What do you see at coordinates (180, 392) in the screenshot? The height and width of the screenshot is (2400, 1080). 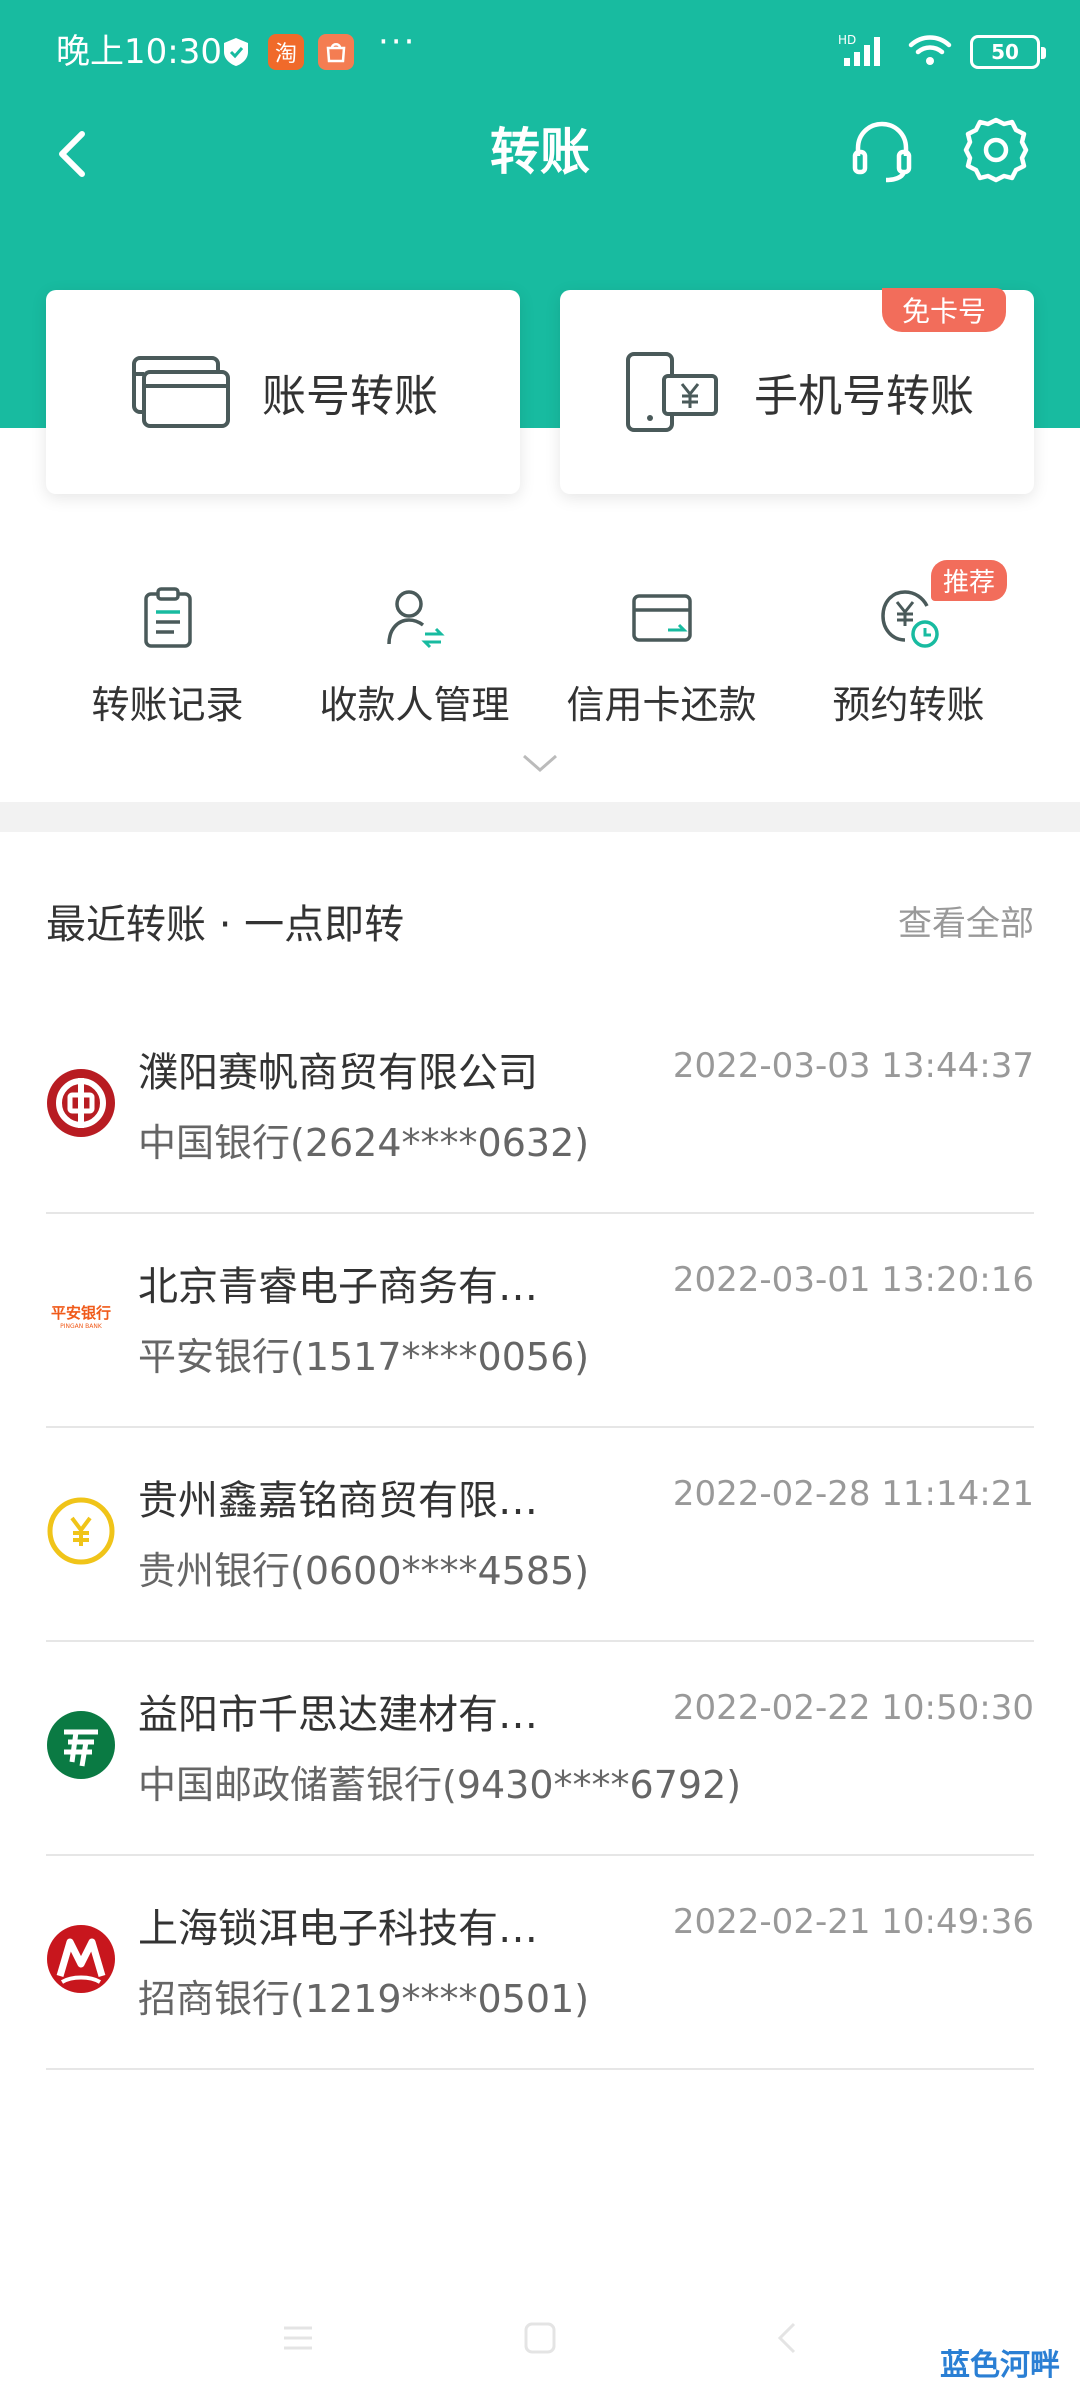 I see `bank-card-icon` at bounding box center [180, 392].